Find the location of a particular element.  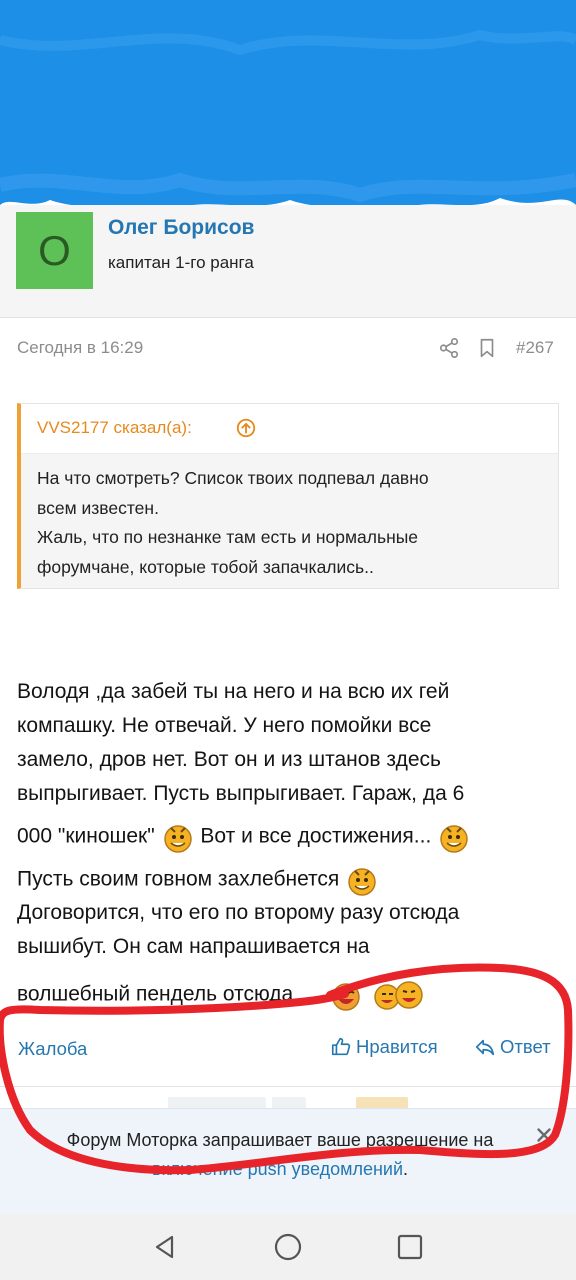

post-line: вышибут. Он сам напрашивается на is located at coordinates (193, 946).